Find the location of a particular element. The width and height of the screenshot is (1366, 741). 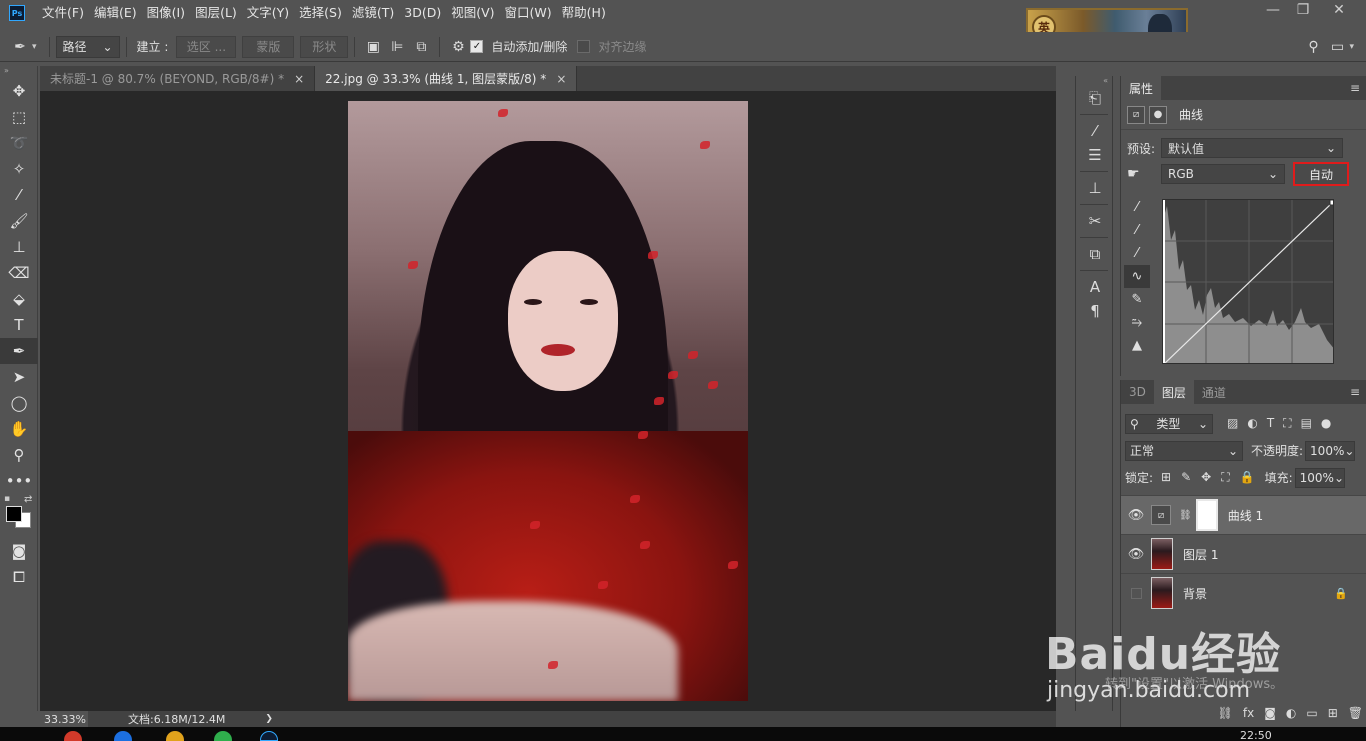

curves-adjustment-icon: ⧄ is located at coordinates (1136, 114).